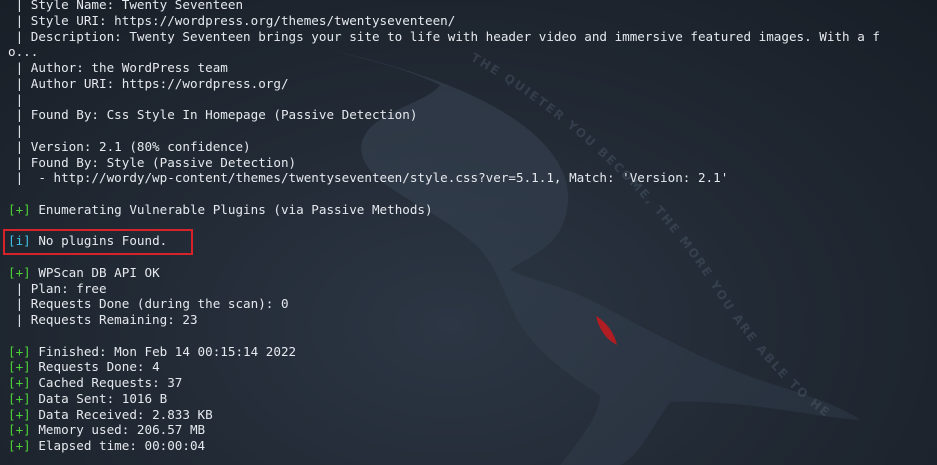 The width and height of the screenshot is (937, 465). What do you see at coordinates (106, 382) in the screenshot?
I see `summary-cached-requests-text: Cached Requests: 37` at bounding box center [106, 382].